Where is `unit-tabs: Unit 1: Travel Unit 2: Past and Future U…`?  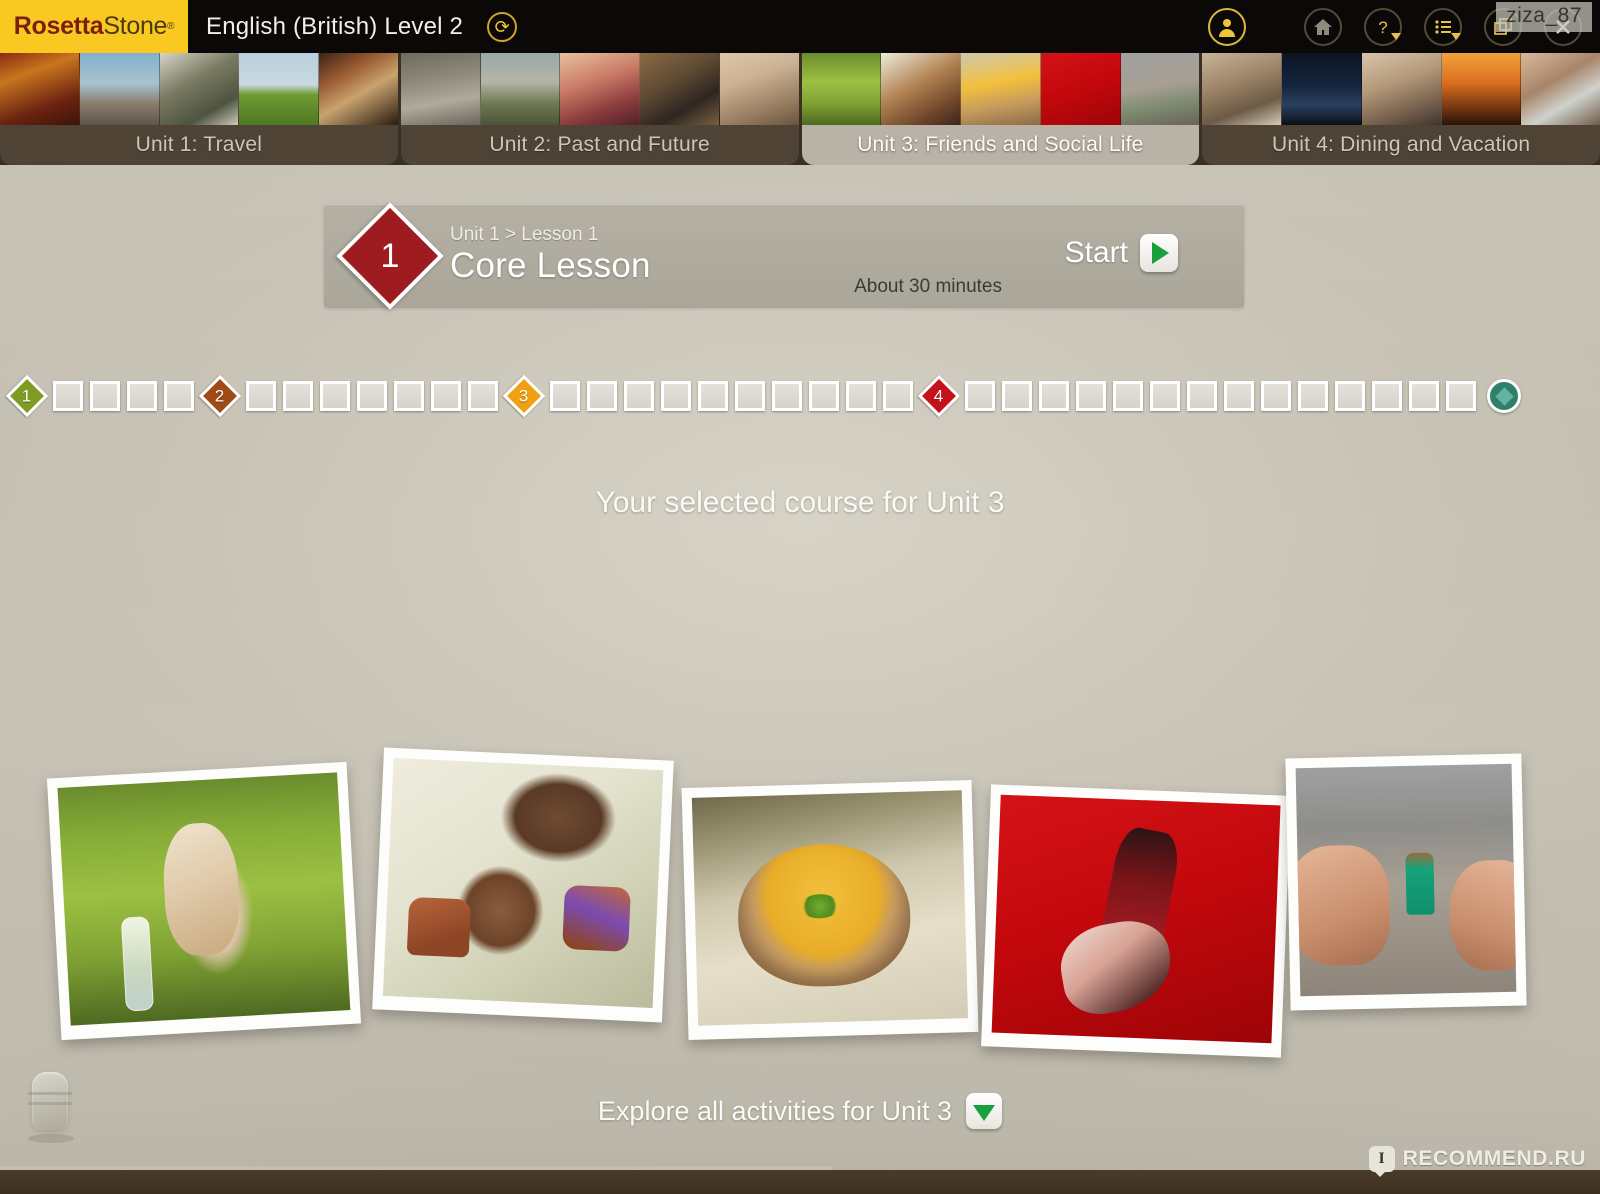
unit-tabs: Unit 1: Travel Unit 2: Past and Future U… is located at coordinates (800, 109).